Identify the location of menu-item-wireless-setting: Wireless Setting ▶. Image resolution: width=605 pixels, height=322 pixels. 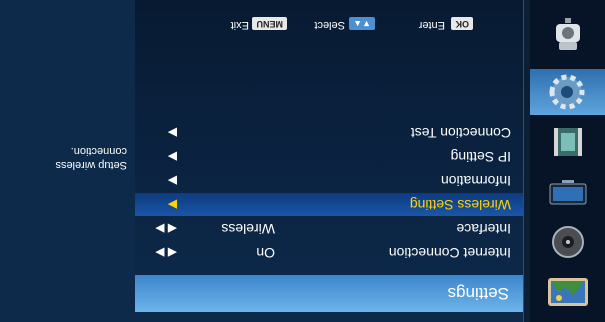
(329, 204).